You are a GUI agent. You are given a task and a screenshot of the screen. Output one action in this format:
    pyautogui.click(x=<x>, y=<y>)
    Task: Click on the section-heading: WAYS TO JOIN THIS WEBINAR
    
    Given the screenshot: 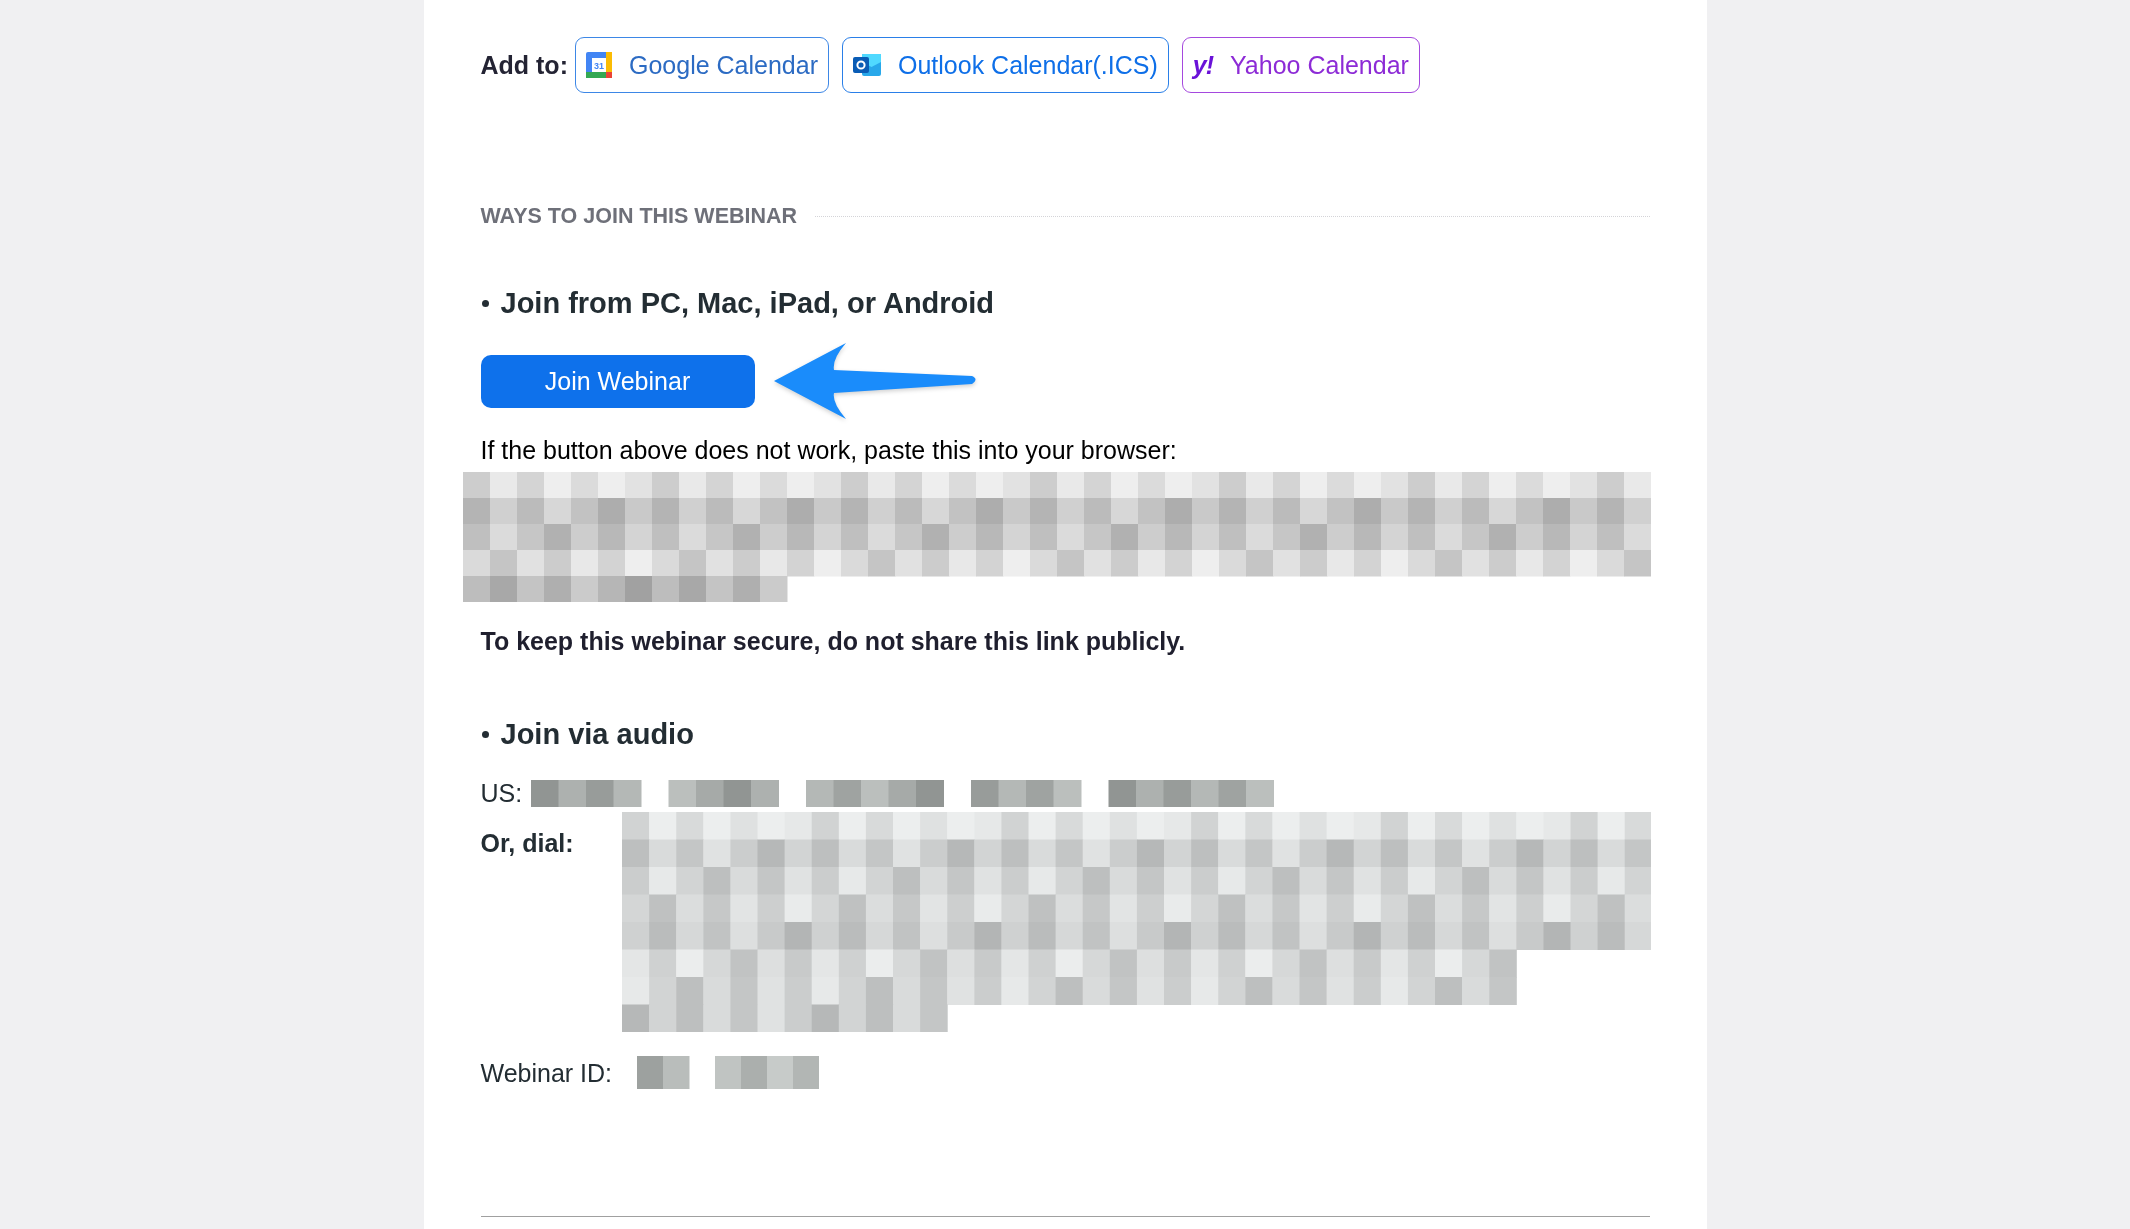 What is the action you would take?
    pyautogui.click(x=639, y=216)
    